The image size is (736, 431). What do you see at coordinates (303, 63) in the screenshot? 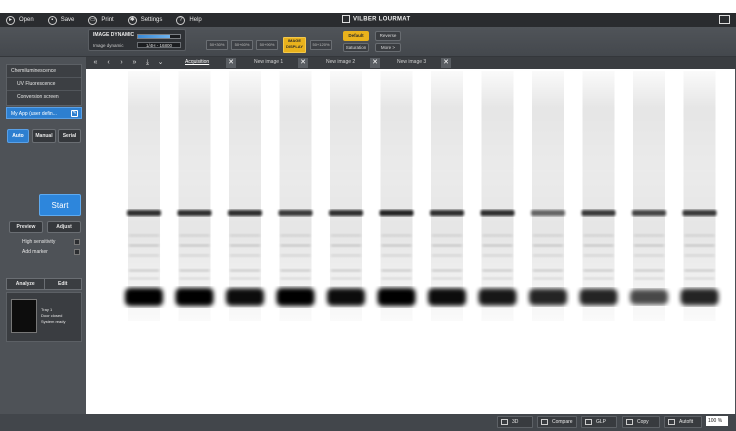
I see `close-new-image-1-icon: ✕` at bounding box center [303, 63].